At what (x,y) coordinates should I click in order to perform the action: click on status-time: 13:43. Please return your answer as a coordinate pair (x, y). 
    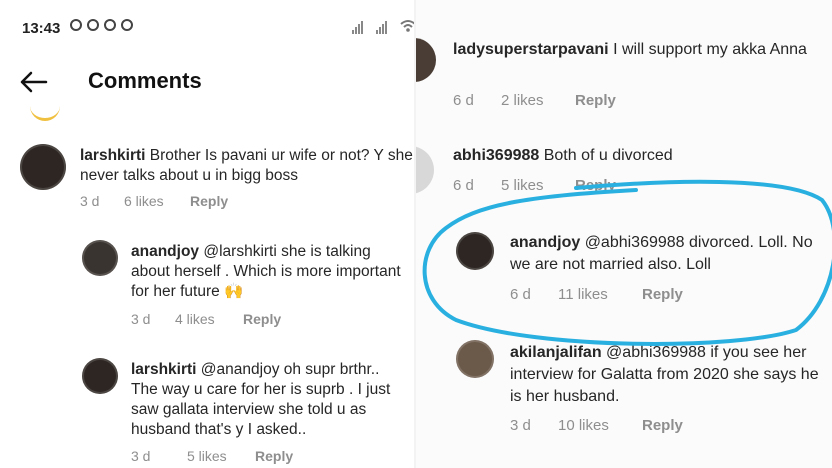
    Looking at the image, I should click on (41, 28).